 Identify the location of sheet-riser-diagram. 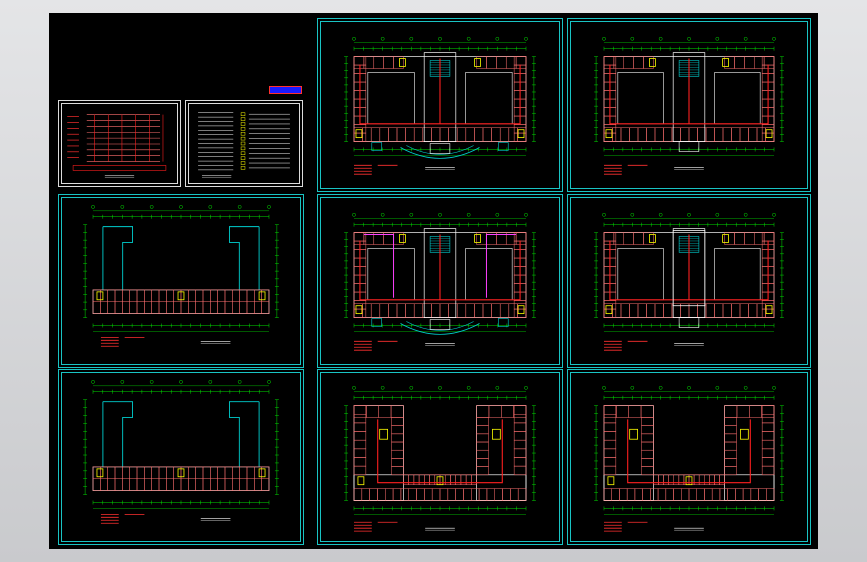
(119, 143).